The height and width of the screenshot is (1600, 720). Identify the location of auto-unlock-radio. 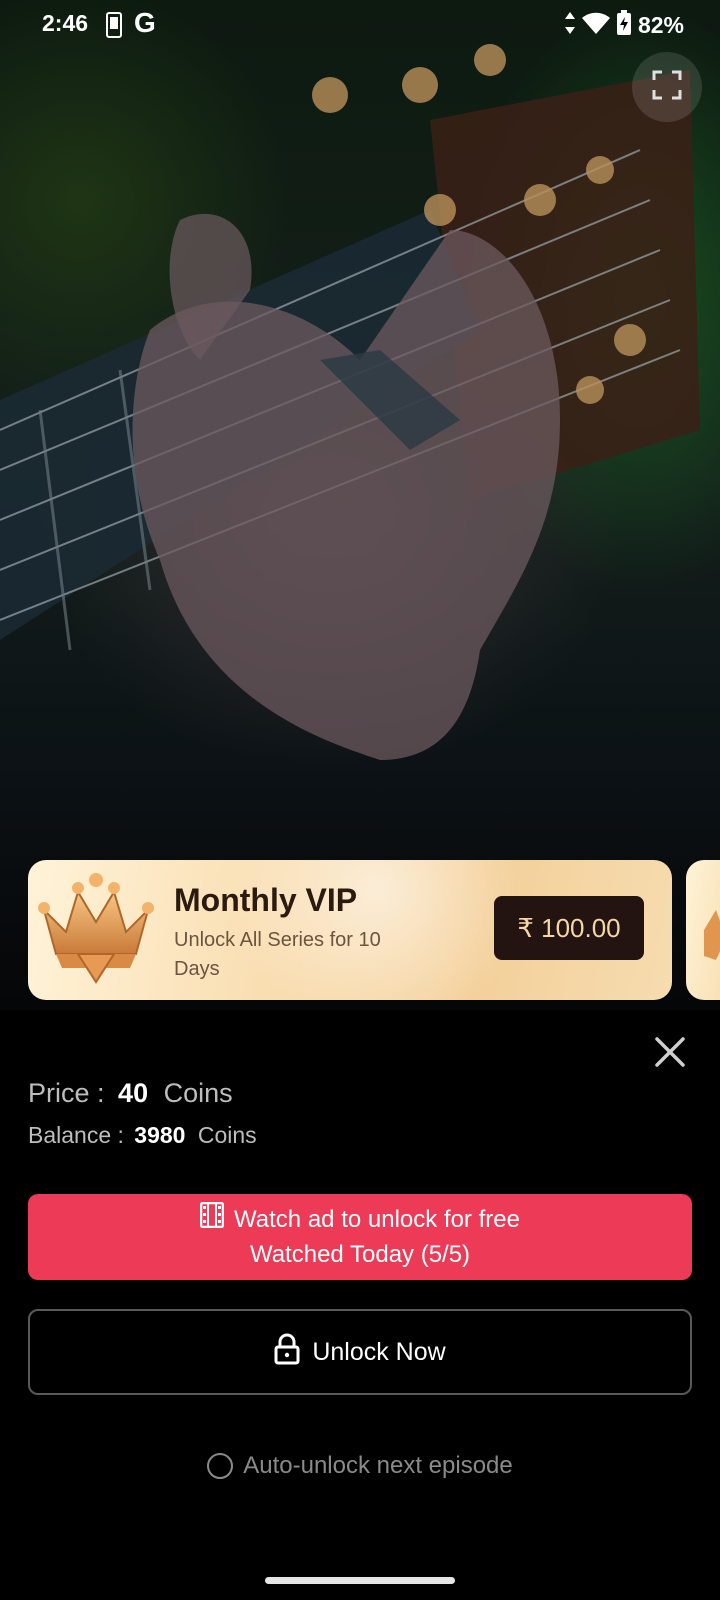
(220, 1466).